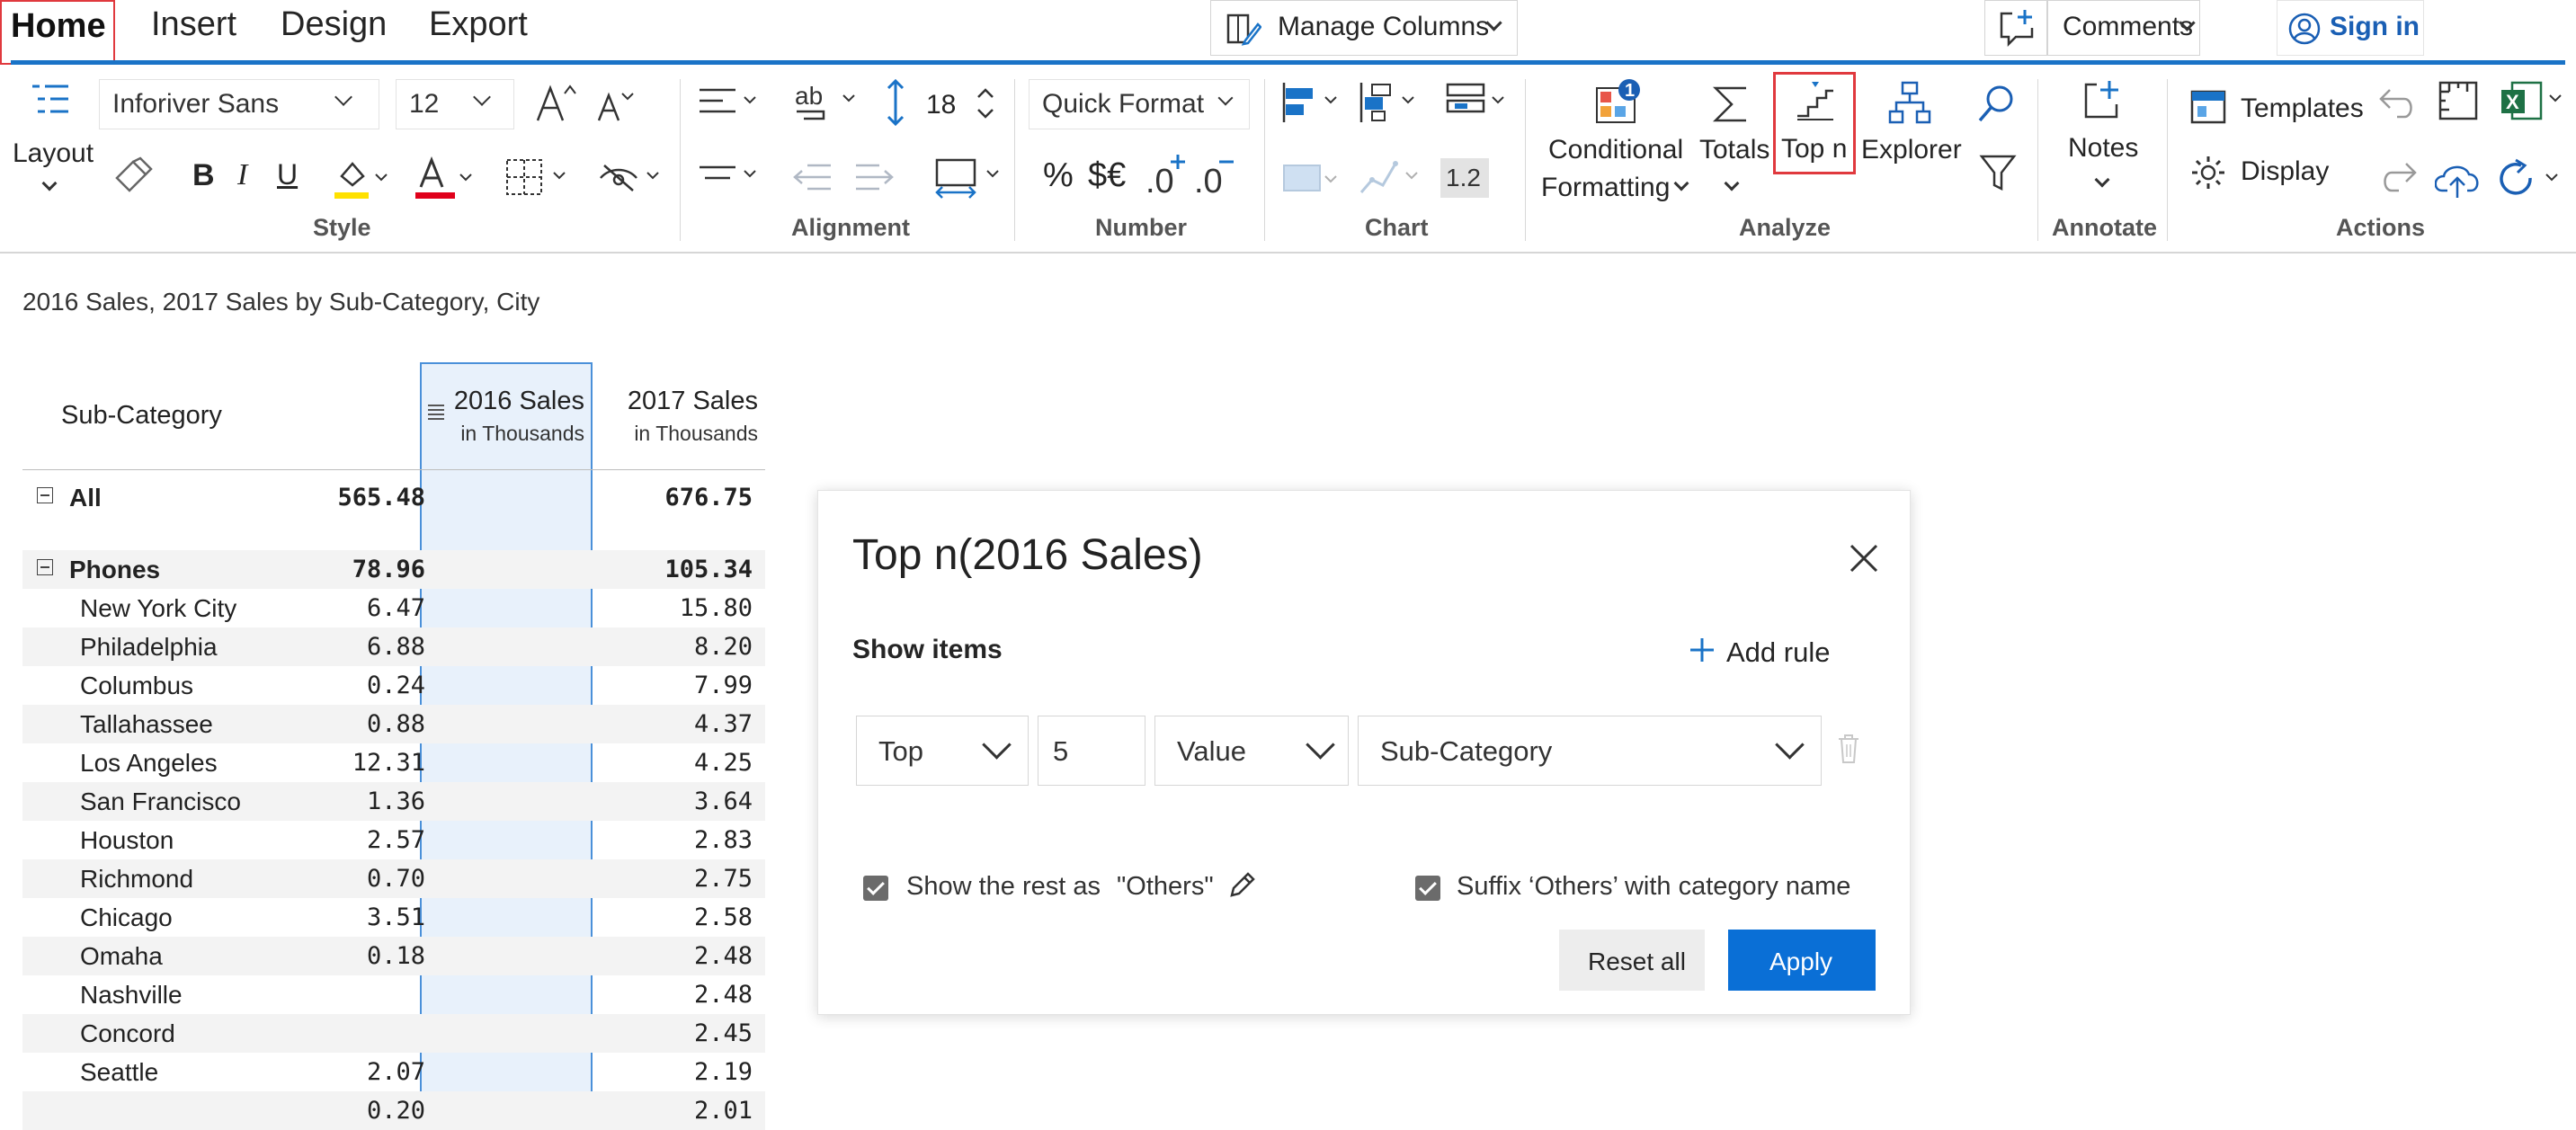  What do you see at coordinates (1632, 960) in the screenshot?
I see `reset-all-button: Reset all` at bounding box center [1632, 960].